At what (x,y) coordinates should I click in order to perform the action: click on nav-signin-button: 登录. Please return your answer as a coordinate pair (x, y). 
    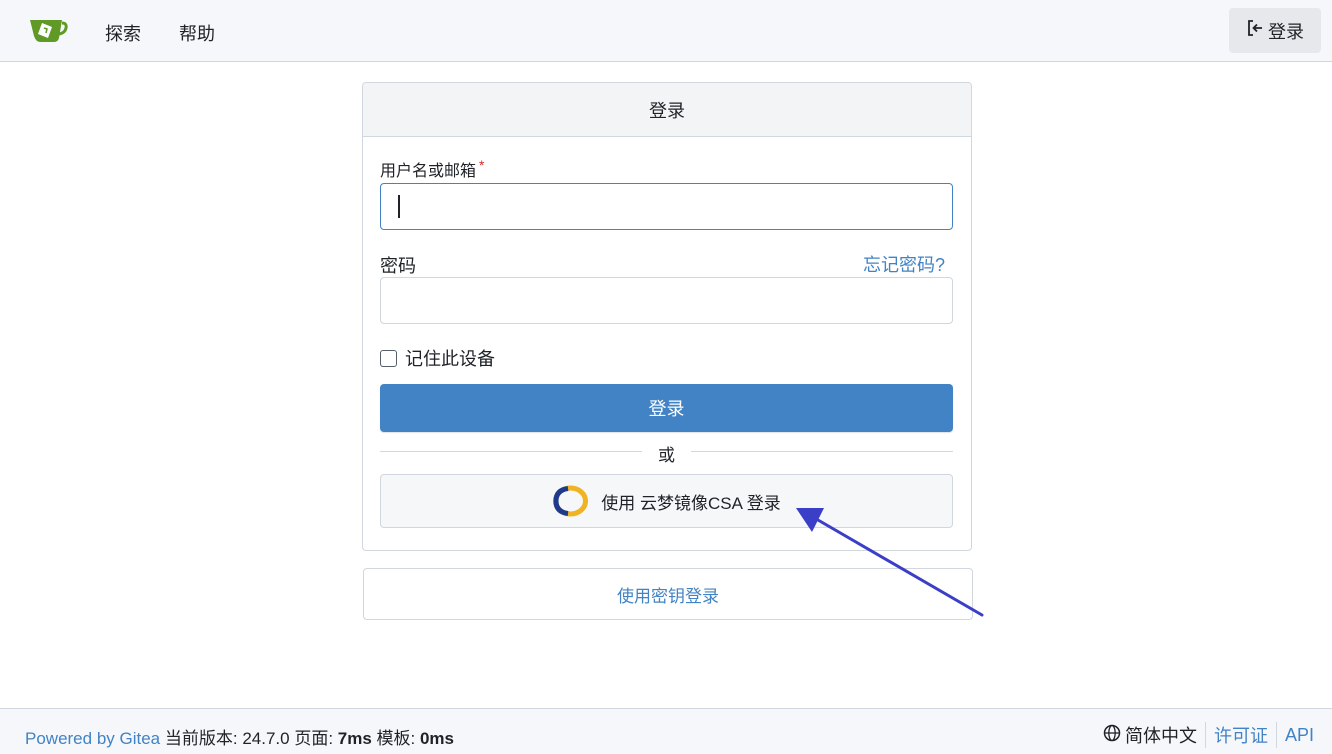
    Looking at the image, I should click on (1275, 30).